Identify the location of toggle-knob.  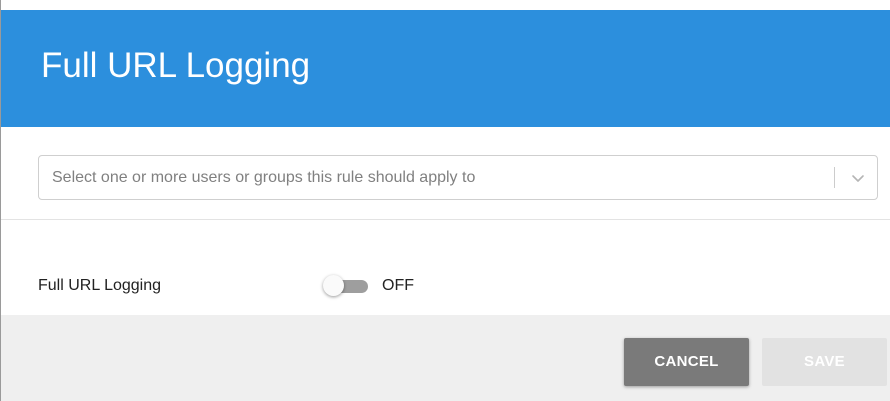
(333, 285).